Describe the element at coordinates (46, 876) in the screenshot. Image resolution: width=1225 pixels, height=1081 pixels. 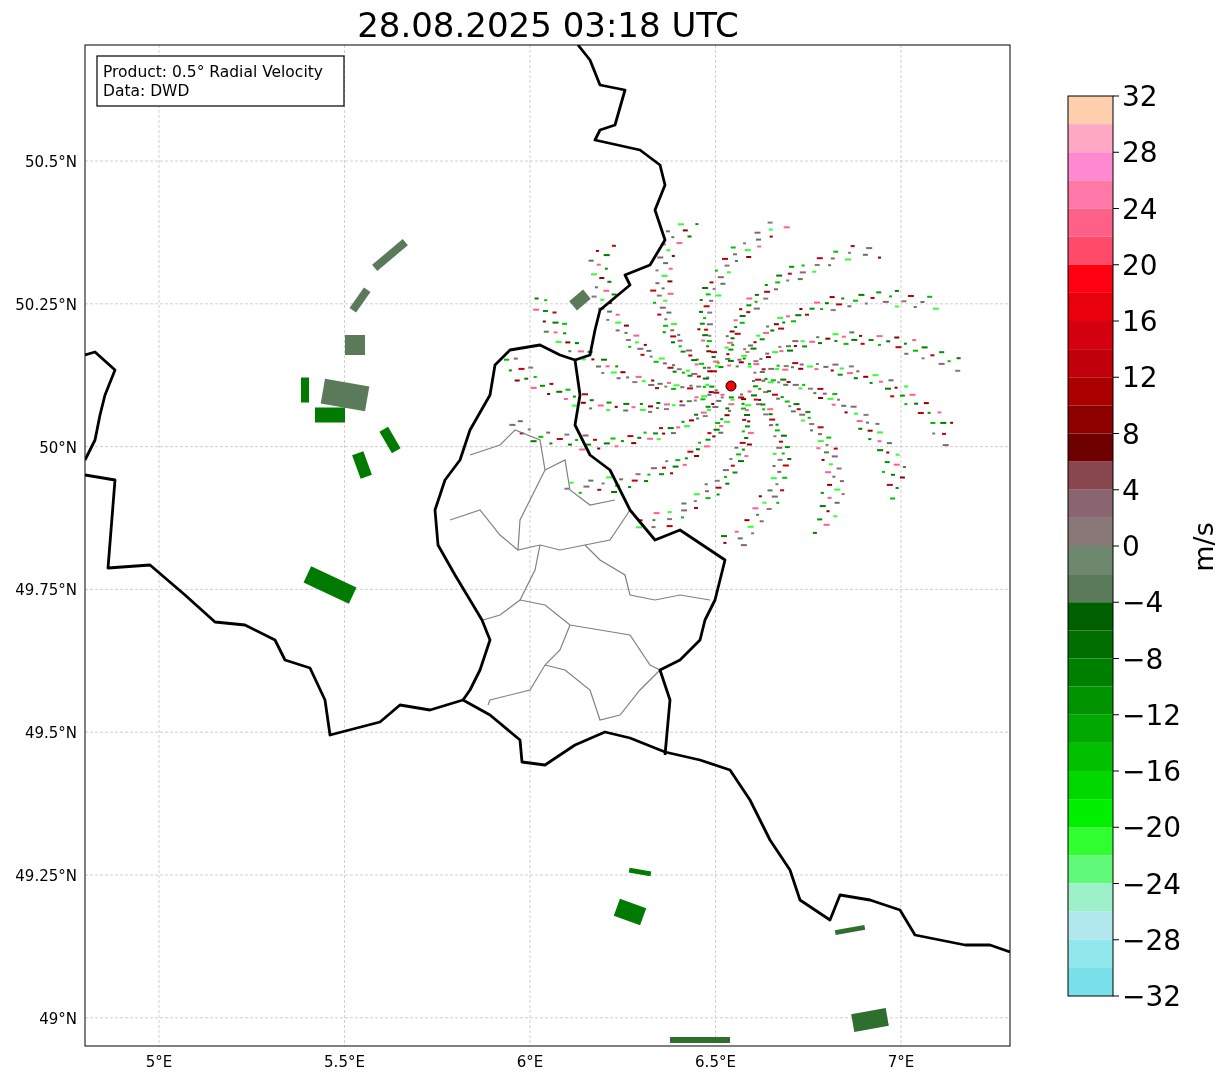
I see `latitude-label: 49.25°N` at that location.